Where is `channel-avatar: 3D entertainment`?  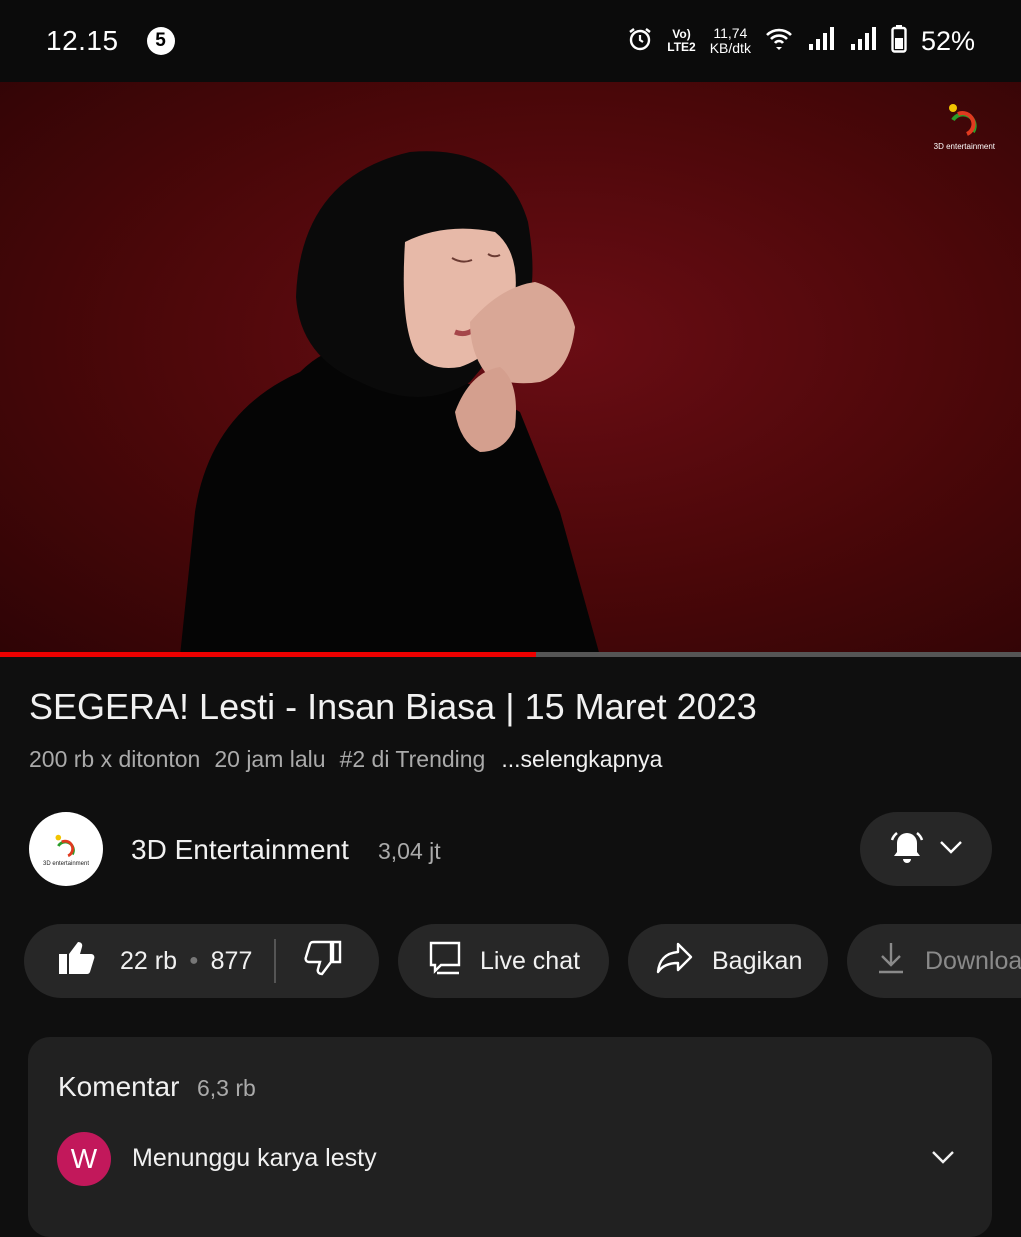
channel-avatar: 3D entertainment is located at coordinates (66, 849).